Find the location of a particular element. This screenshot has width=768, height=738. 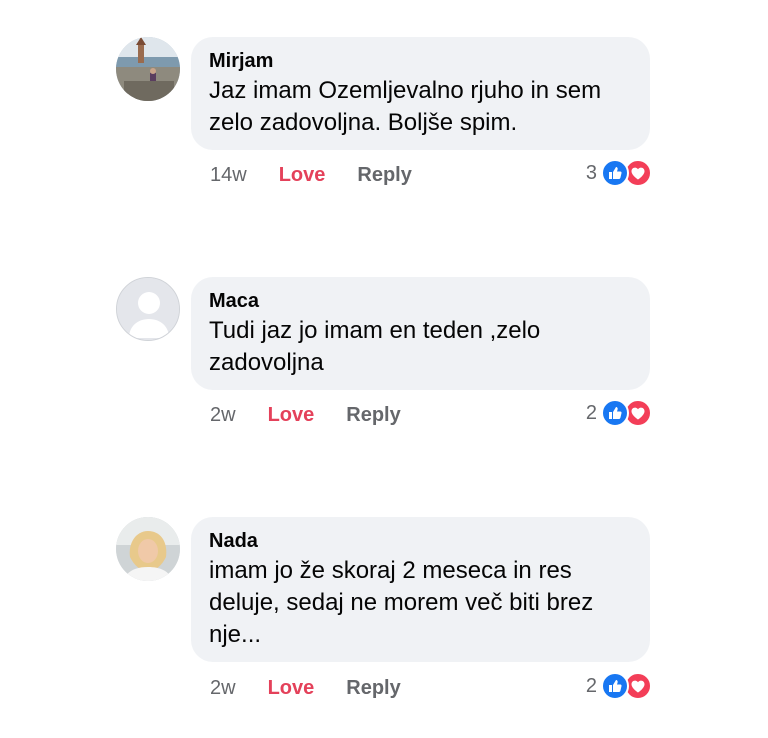

comment-time: 14w is located at coordinates (228, 175).